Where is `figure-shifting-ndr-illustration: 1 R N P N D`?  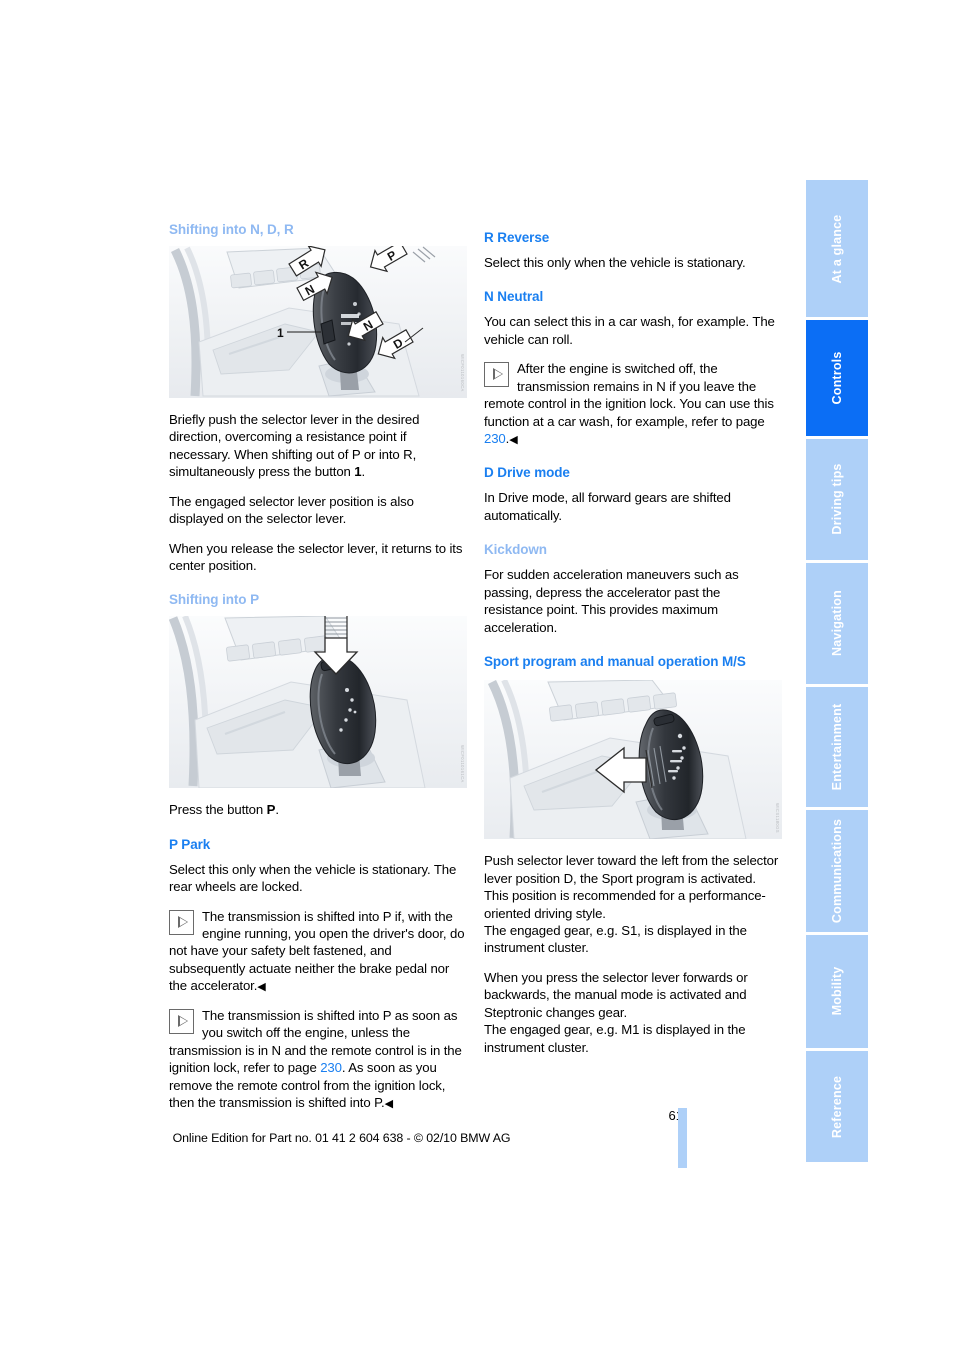 figure-shifting-ndr-illustration: 1 R N P N D is located at coordinates (318, 322).